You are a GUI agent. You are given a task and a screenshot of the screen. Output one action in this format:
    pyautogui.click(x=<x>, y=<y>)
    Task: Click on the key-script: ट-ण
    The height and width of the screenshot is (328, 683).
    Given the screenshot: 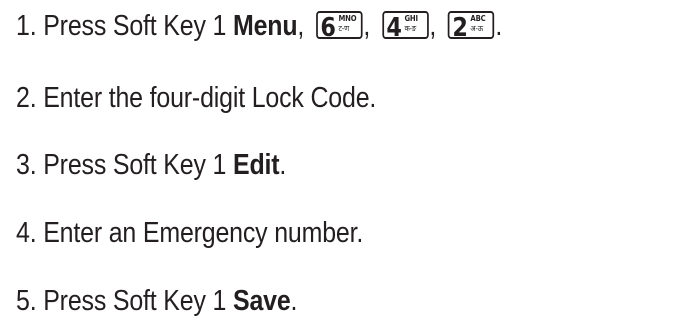 What is the action you would take?
    pyautogui.click(x=343, y=29)
    